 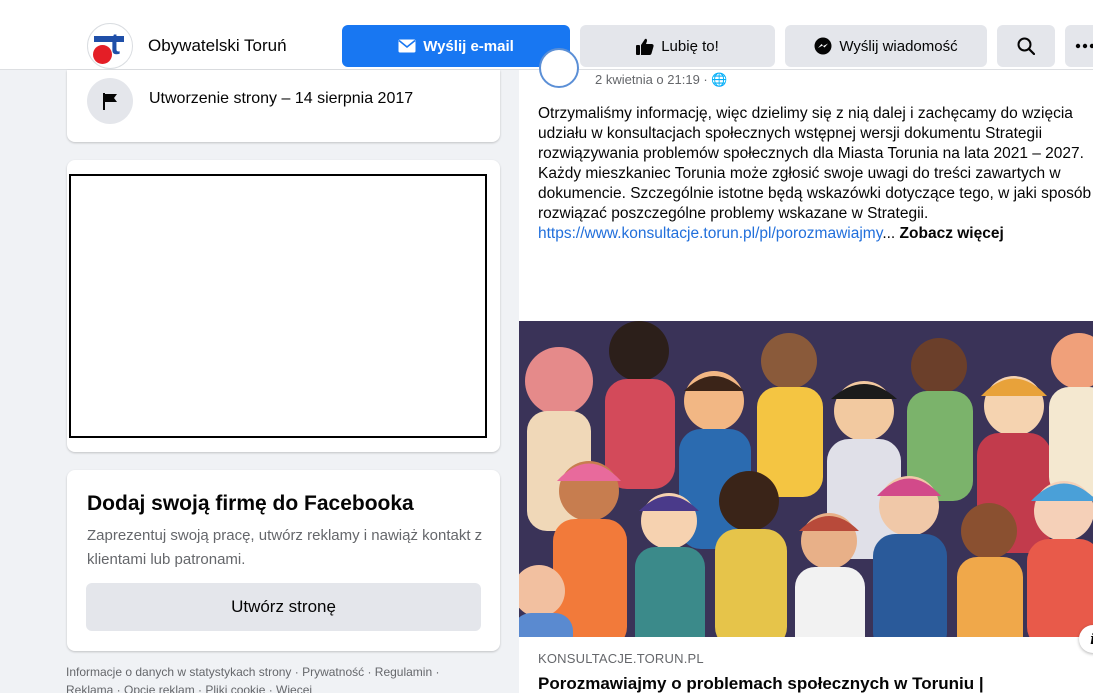 What do you see at coordinates (645, 46) in the screenshot?
I see `thumbs-up-icon` at bounding box center [645, 46].